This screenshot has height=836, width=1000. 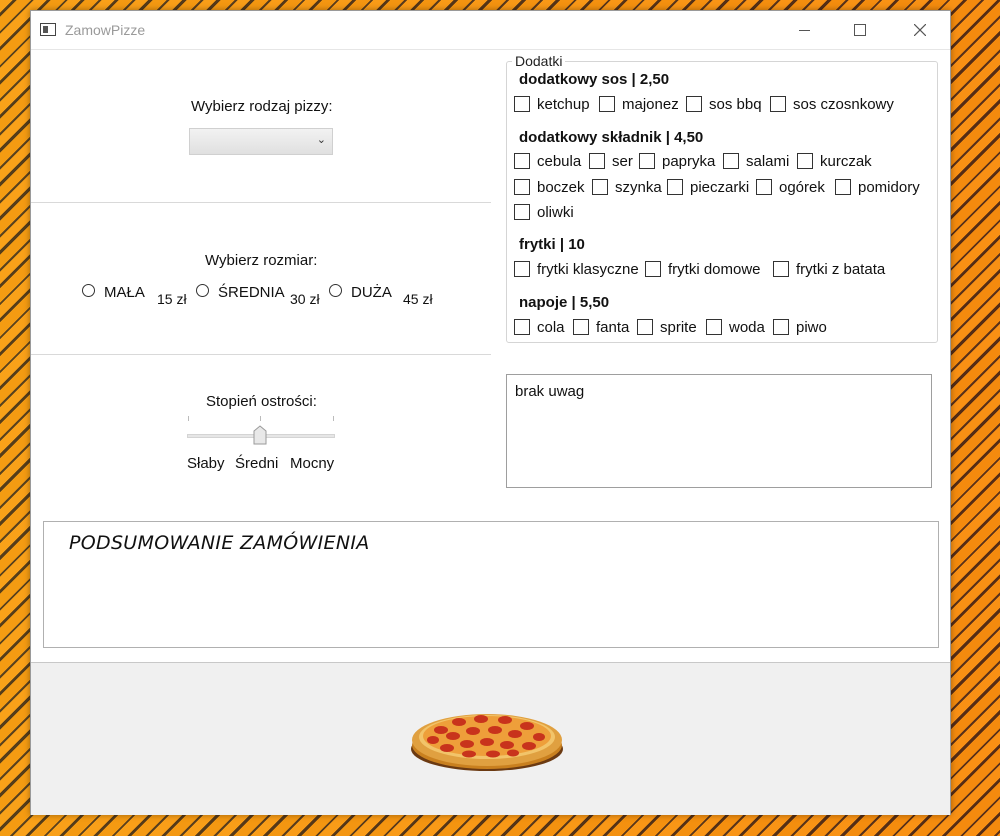 I want to click on checkbox-label: piwo, so click(x=811, y=327).